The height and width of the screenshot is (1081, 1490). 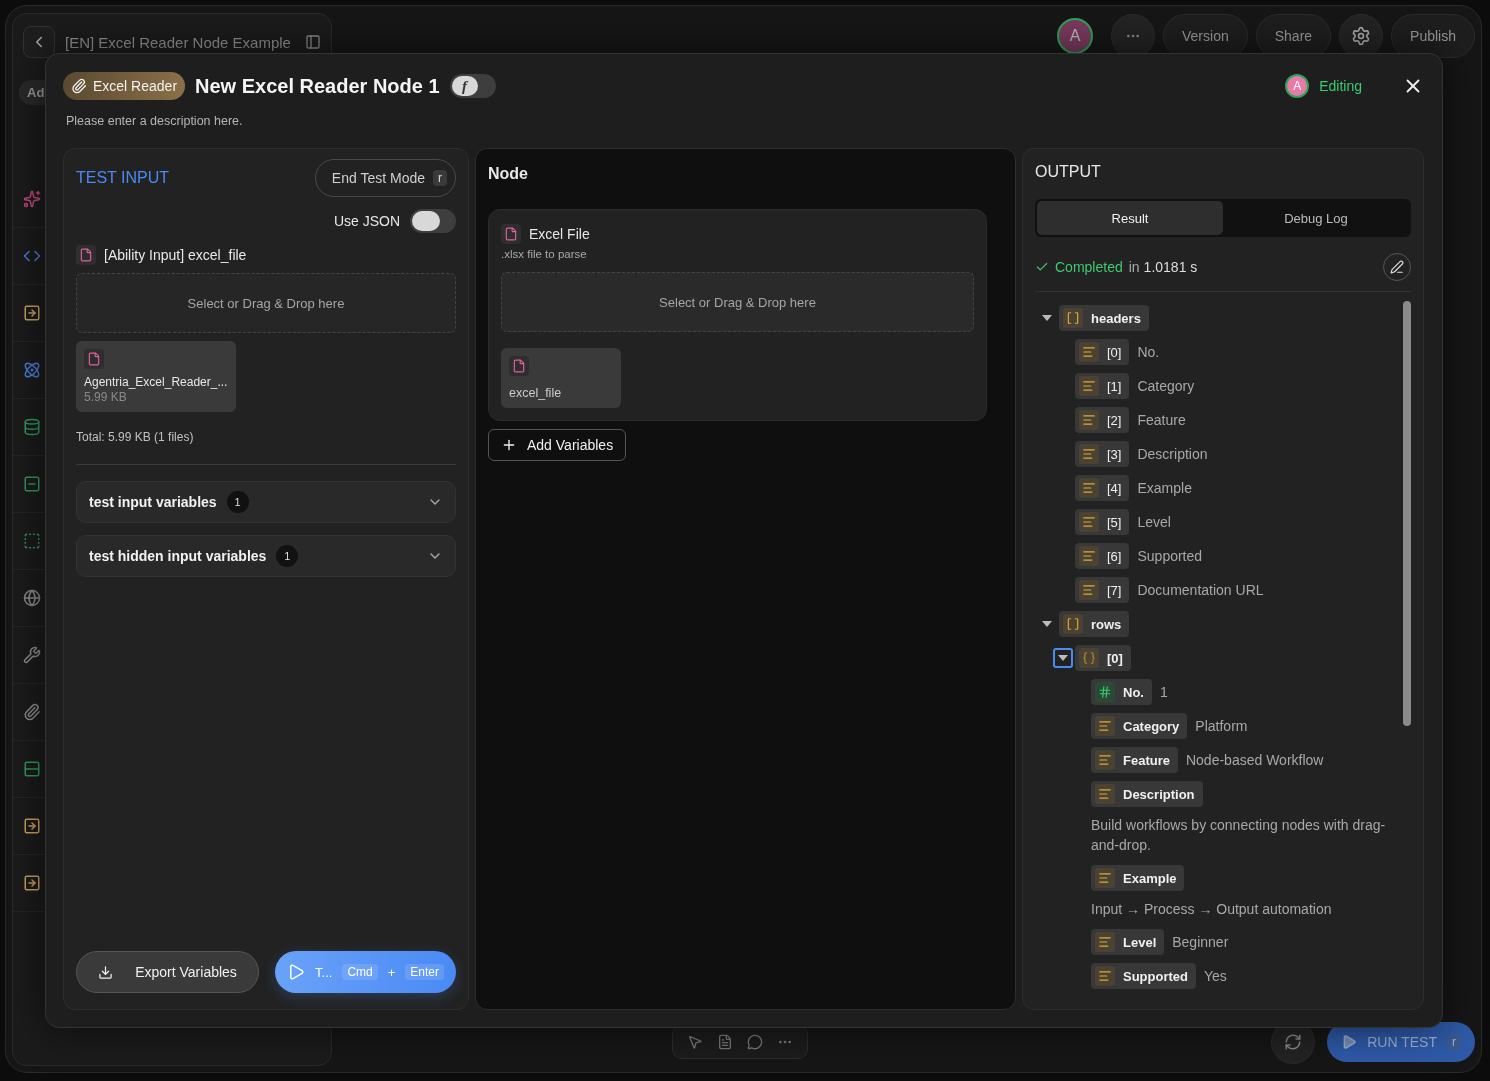 What do you see at coordinates (725, 1042) in the screenshot?
I see `document-icon` at bounding box center [725, 1042].